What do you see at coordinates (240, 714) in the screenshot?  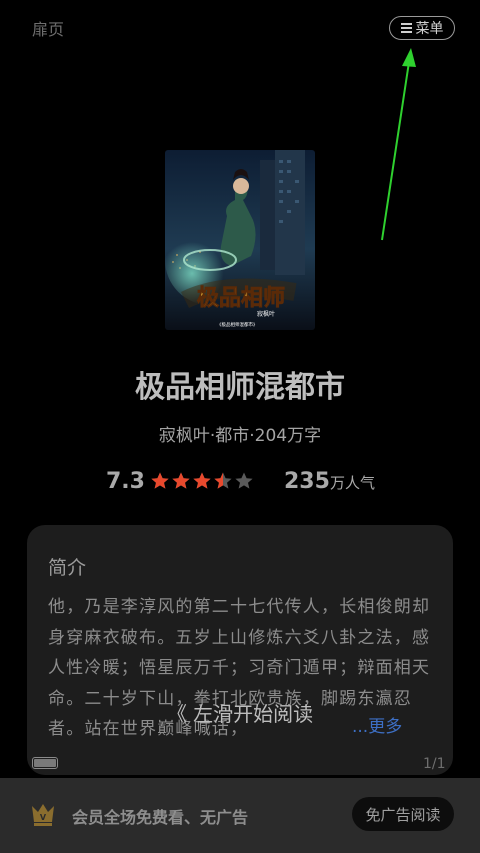 I see `swipe-hint: 《 左滑开始阅读` at bounding box center [240, 714].